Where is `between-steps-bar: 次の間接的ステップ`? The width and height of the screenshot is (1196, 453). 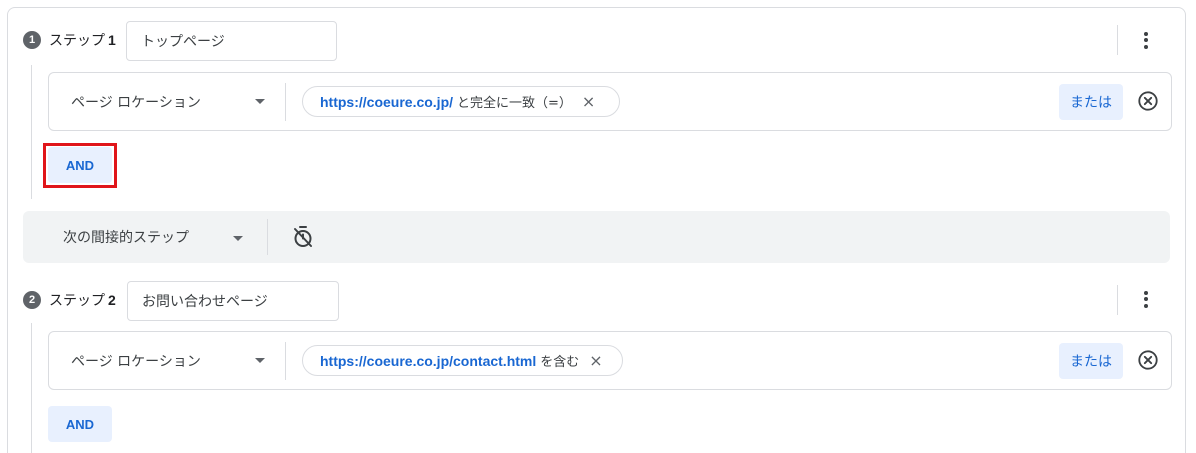 between-steps-bar: 次の間接的ステップ is located at coordinates (596, 237).